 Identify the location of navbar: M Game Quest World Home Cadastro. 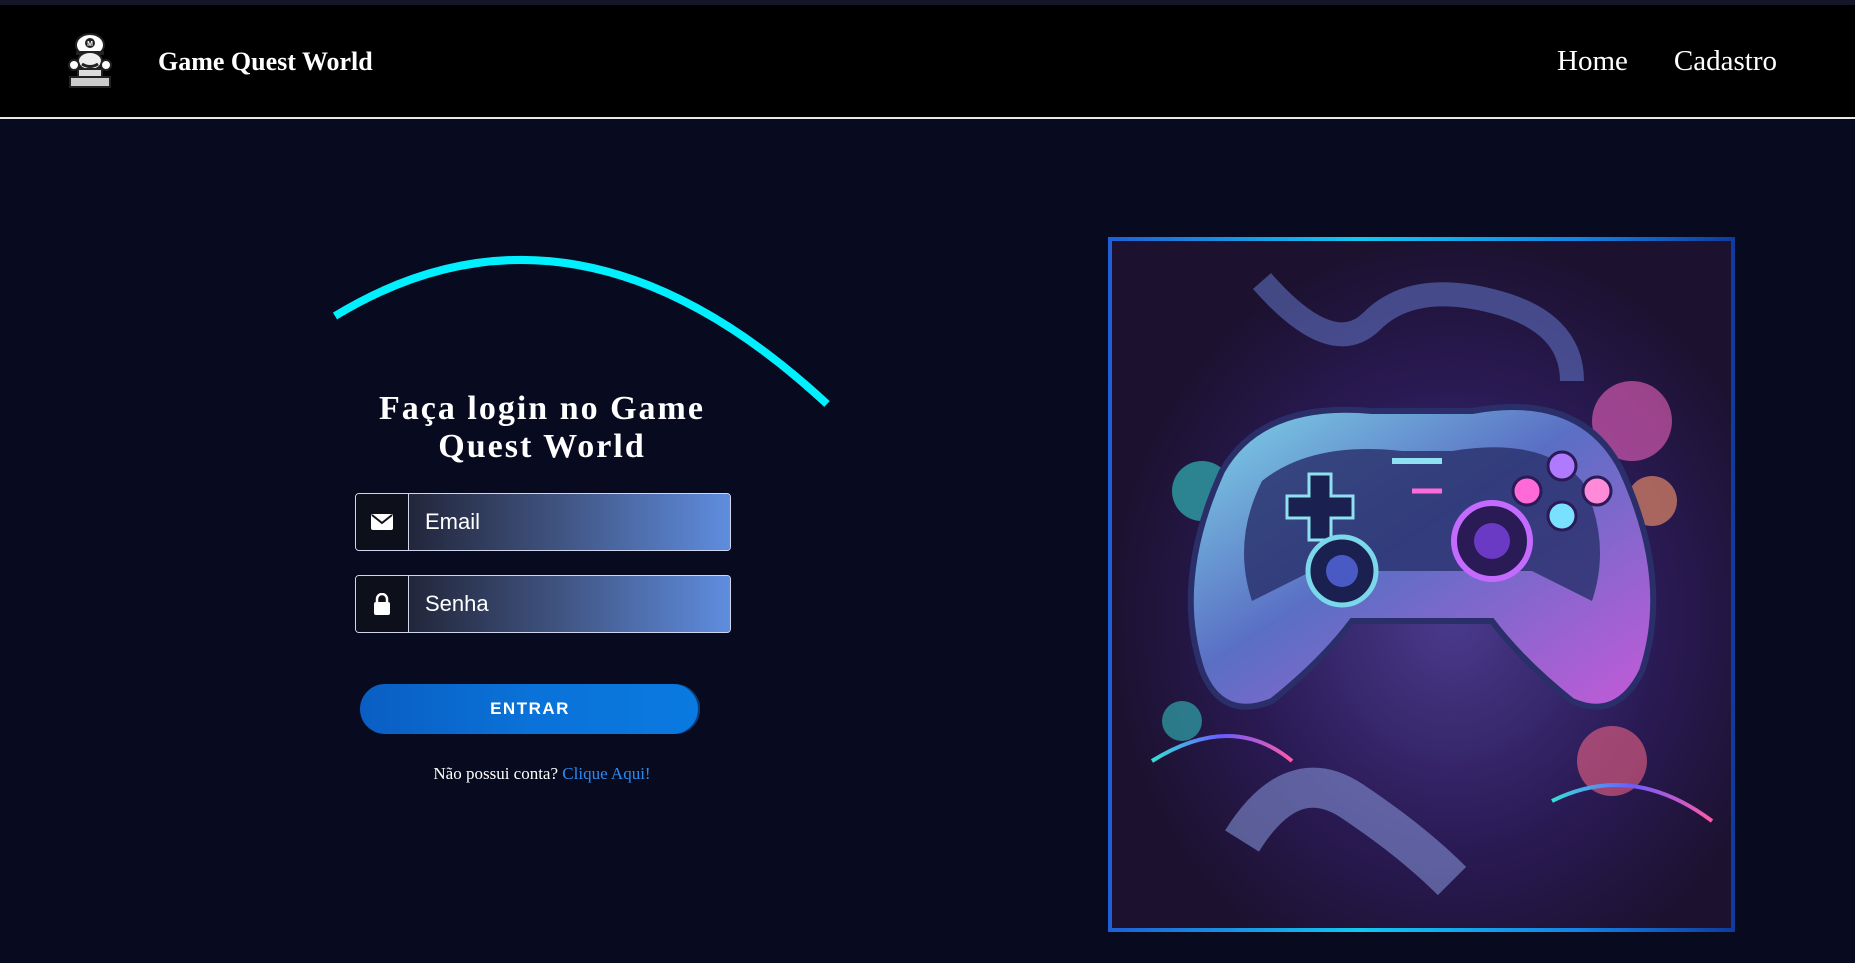
(927, 62).